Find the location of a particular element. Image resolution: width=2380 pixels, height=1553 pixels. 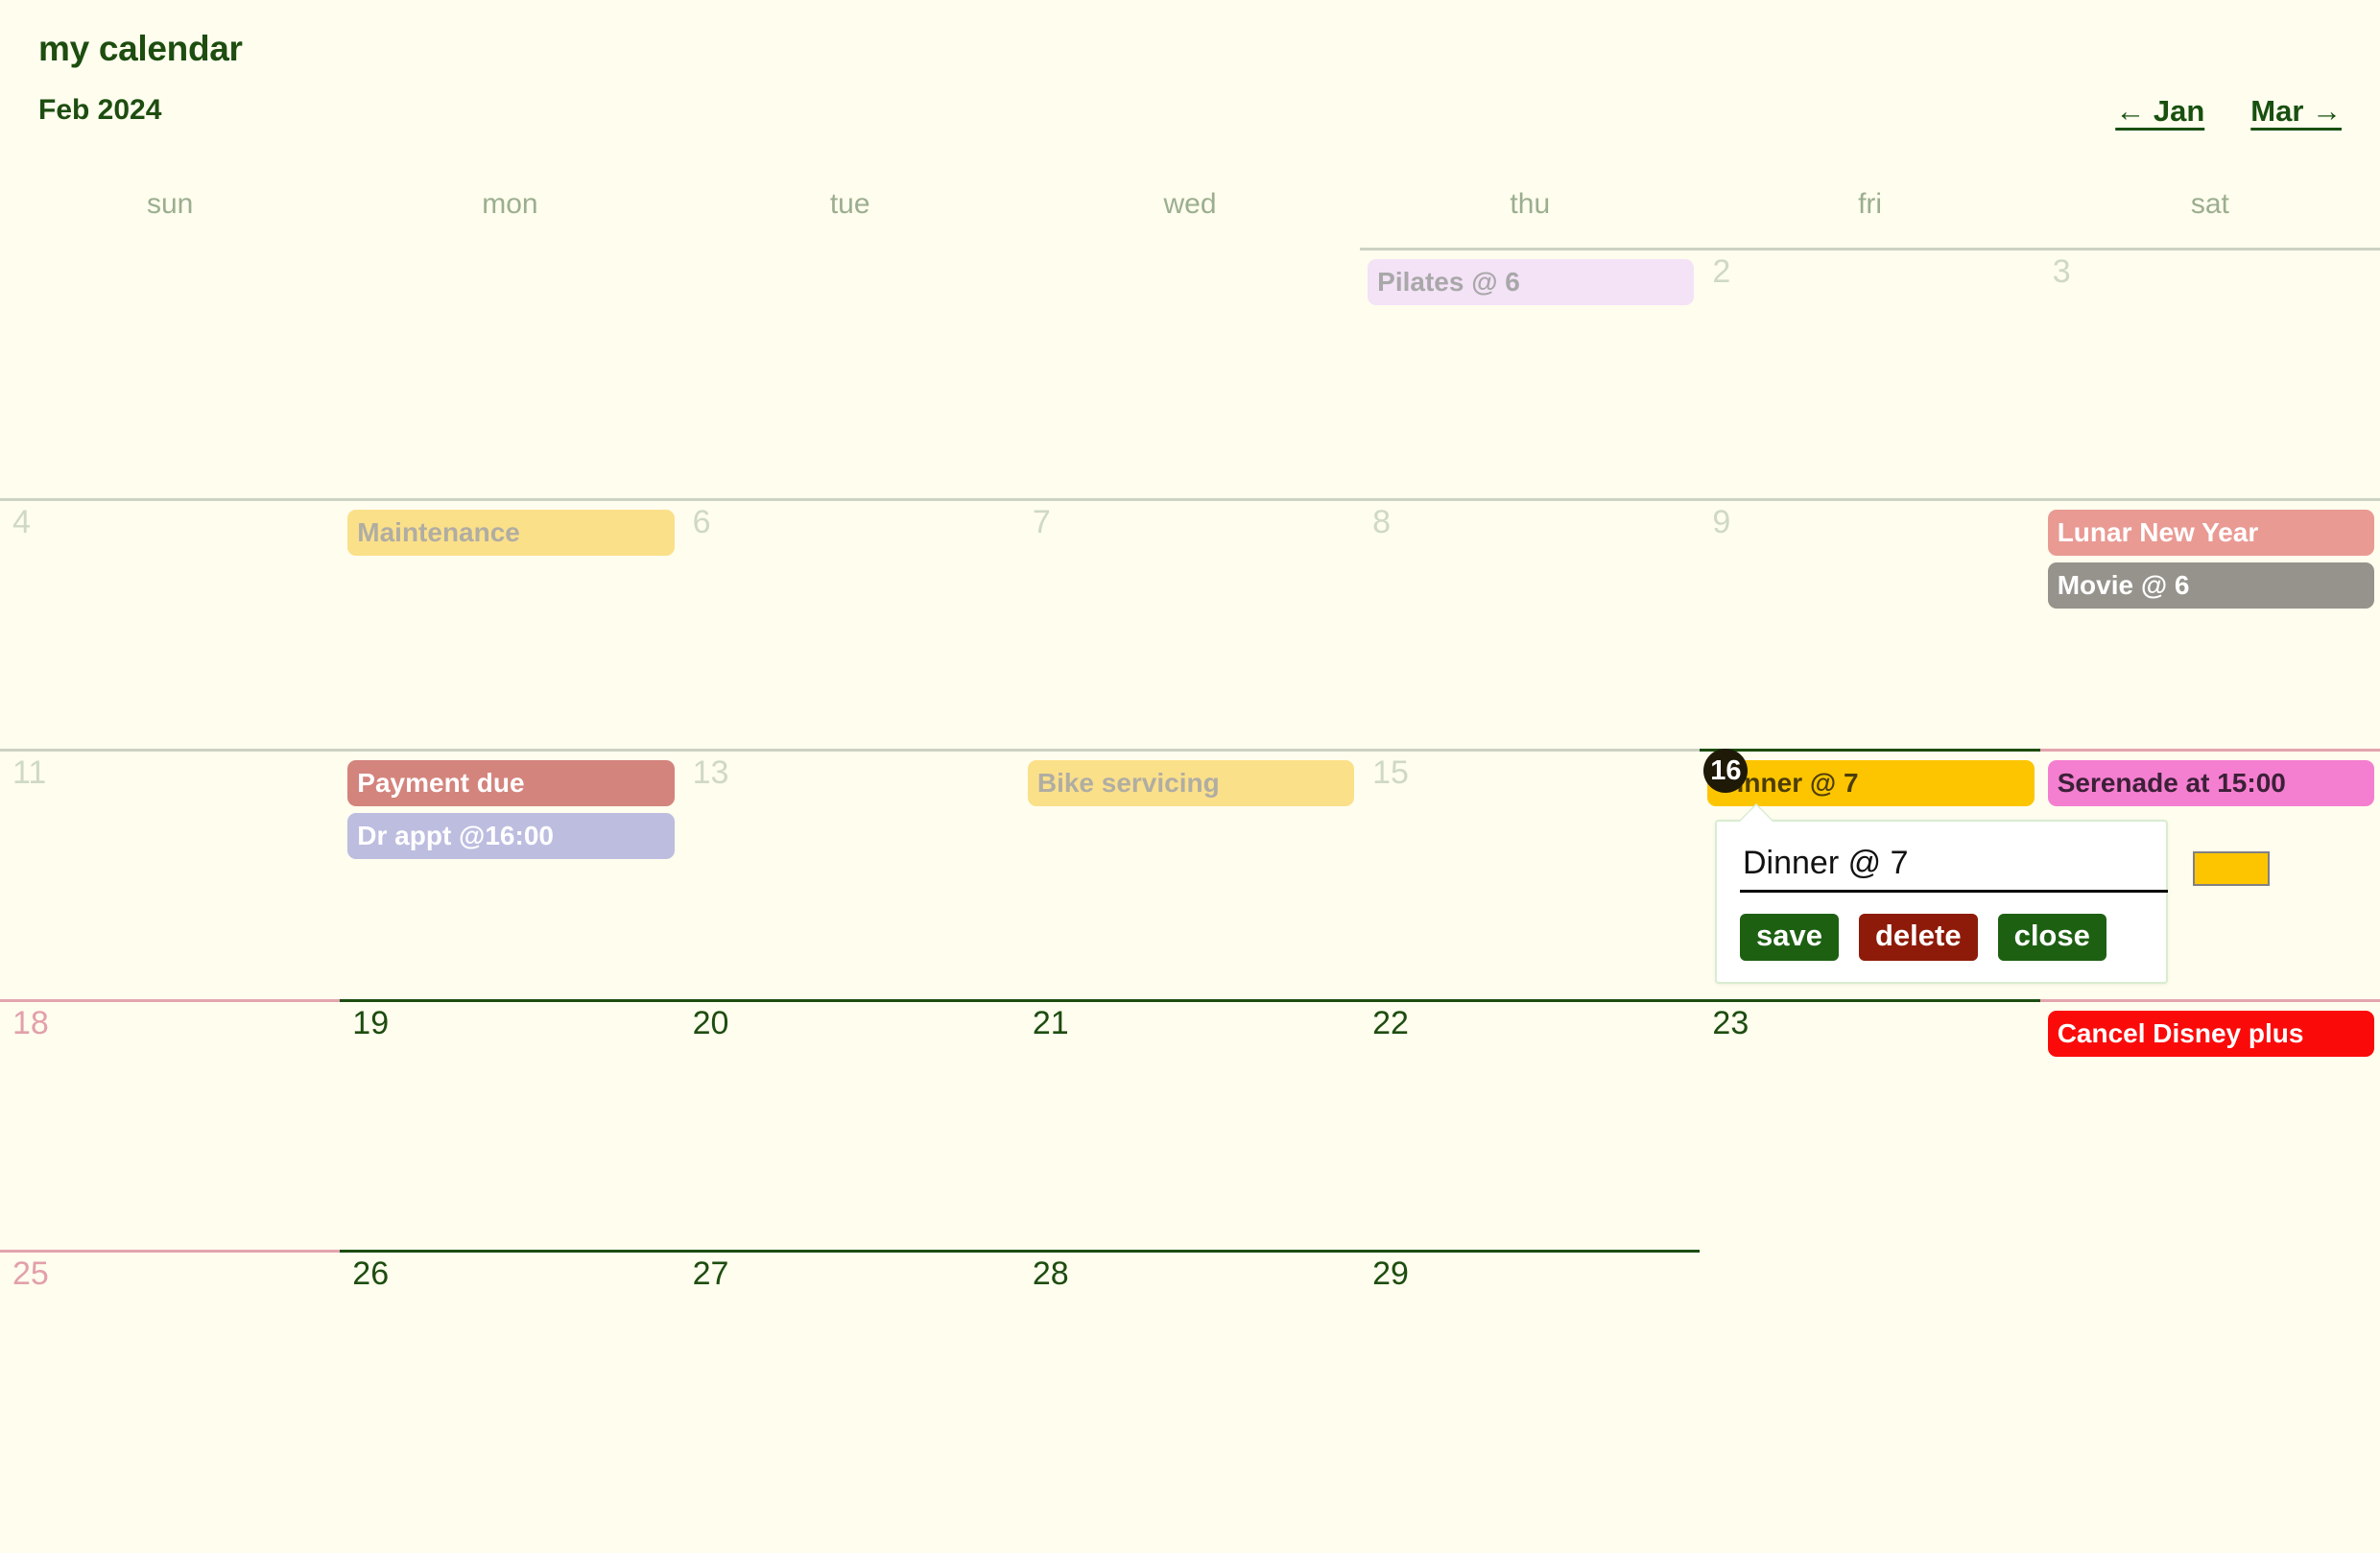

calendar-event: Payment due is located at coordinates (511, 783).